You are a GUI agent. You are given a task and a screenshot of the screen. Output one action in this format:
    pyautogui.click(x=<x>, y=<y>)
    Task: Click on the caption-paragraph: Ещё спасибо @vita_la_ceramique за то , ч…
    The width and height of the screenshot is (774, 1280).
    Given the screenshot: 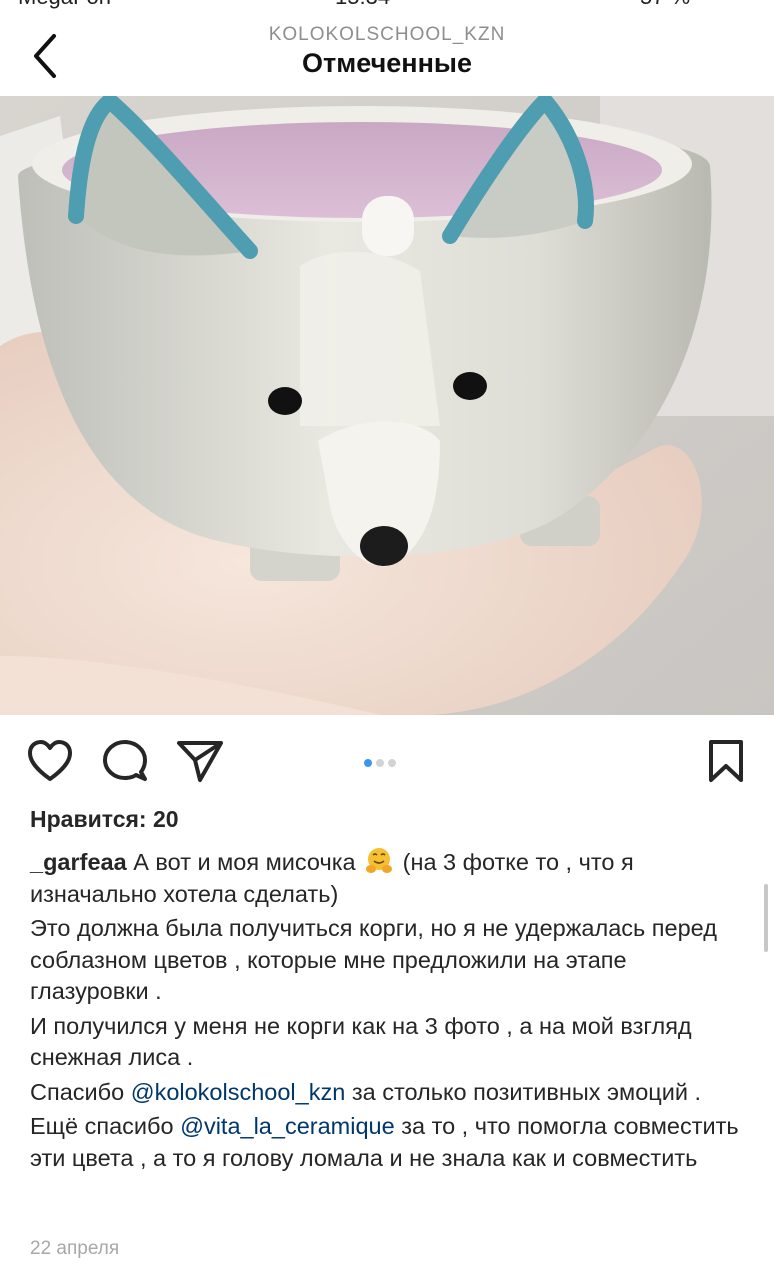 What is the action you would take?
    pyautogui.click(x=385, y=1142)
    